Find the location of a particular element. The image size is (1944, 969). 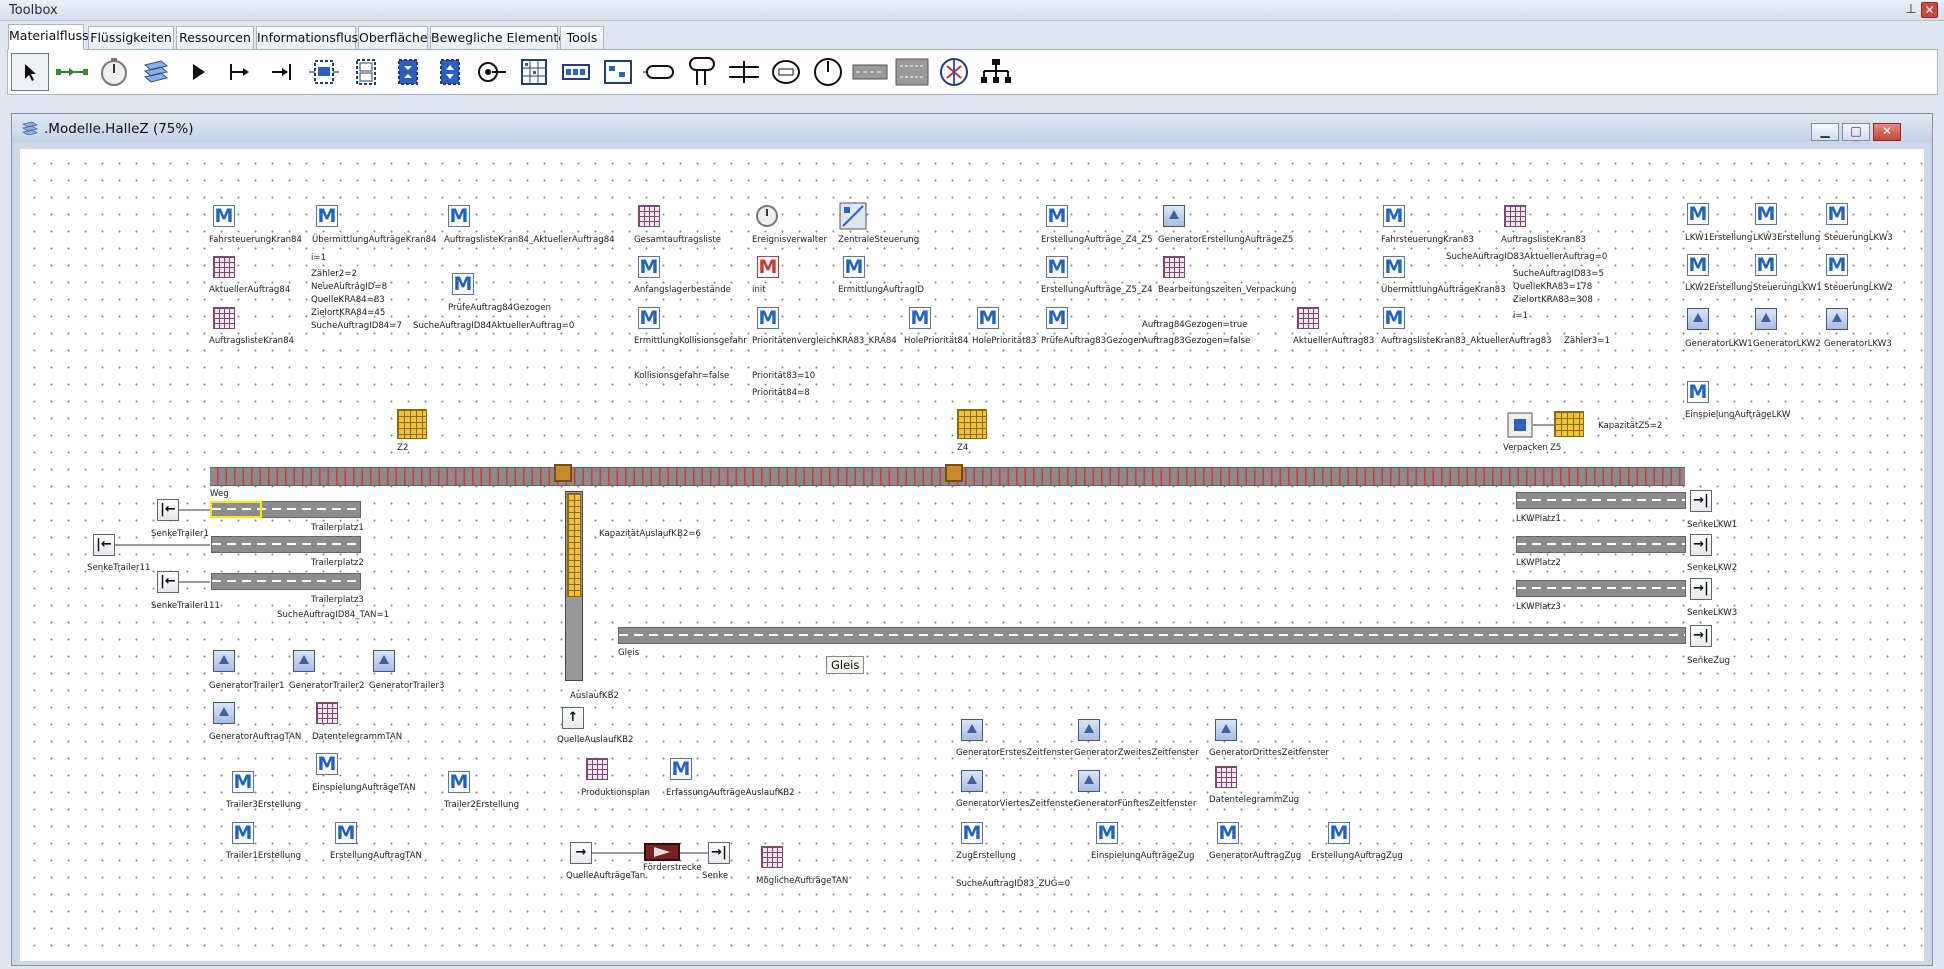

pointer-icon is located at coordinates (30, 72).